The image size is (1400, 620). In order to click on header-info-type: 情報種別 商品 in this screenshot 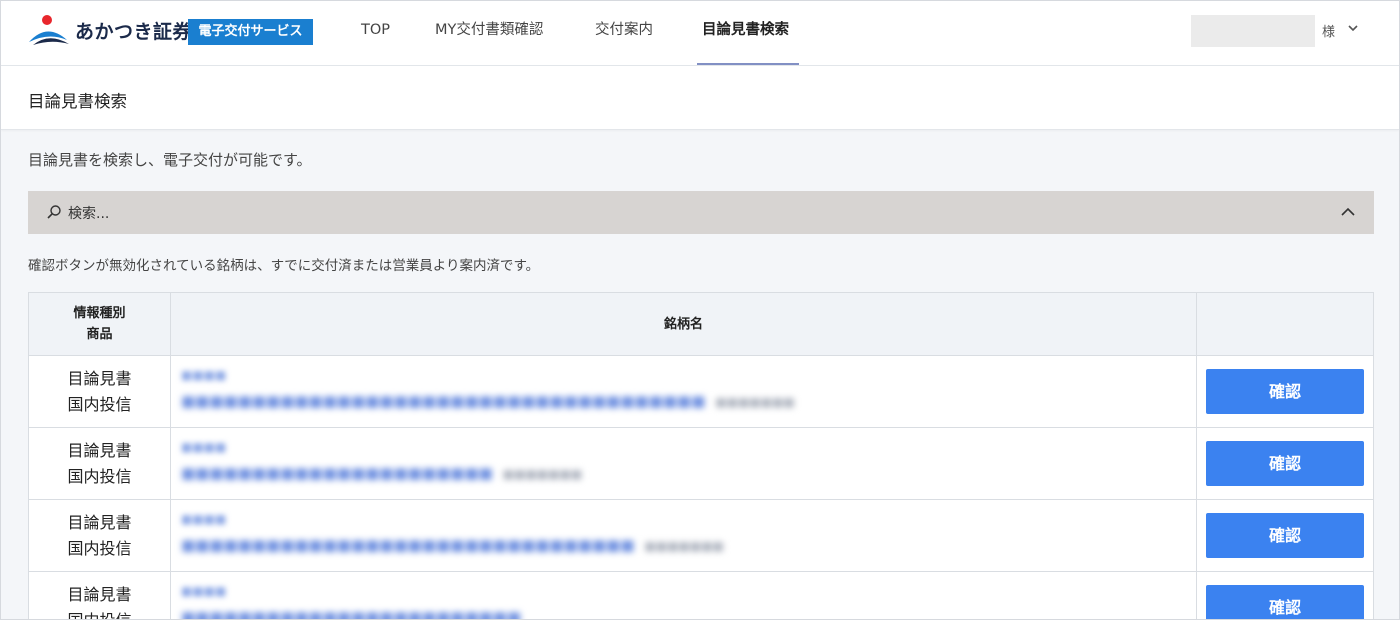, I will do `click(100, 324)`.